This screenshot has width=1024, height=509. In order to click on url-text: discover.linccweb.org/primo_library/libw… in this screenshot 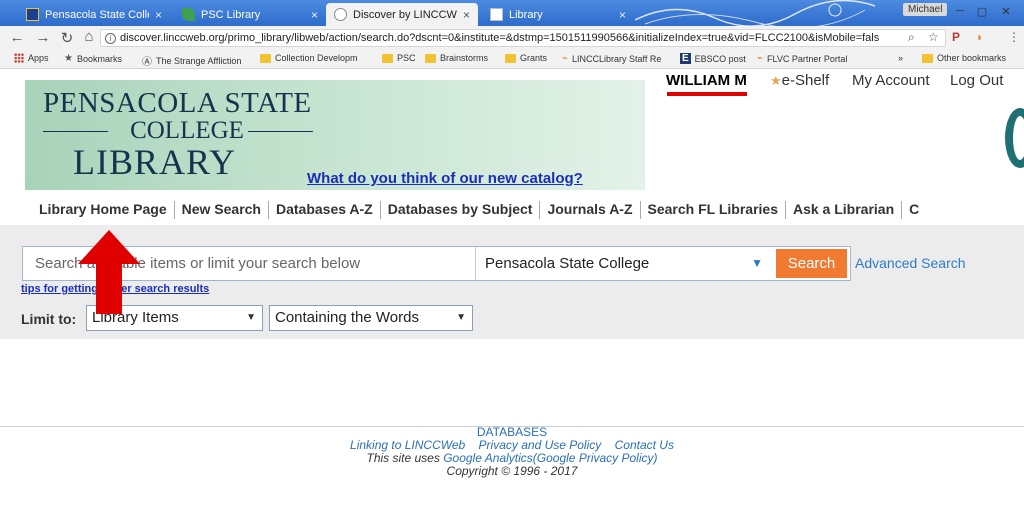, I will do `click(500, 38)`.